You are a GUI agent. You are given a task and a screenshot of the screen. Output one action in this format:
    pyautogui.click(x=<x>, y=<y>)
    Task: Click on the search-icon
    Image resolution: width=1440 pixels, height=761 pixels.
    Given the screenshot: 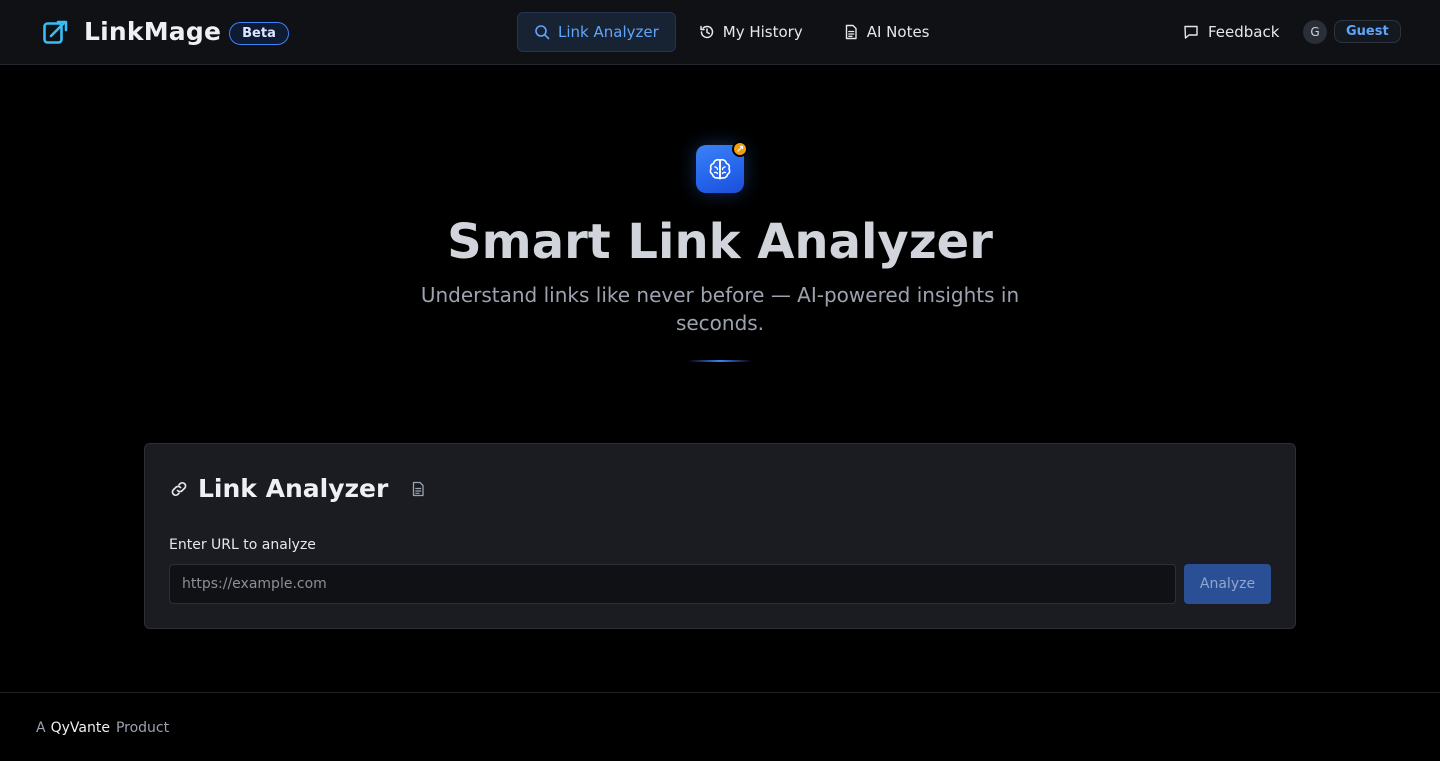 What is the action you would take?
    pyautogui.click(x=542, y=32)
    